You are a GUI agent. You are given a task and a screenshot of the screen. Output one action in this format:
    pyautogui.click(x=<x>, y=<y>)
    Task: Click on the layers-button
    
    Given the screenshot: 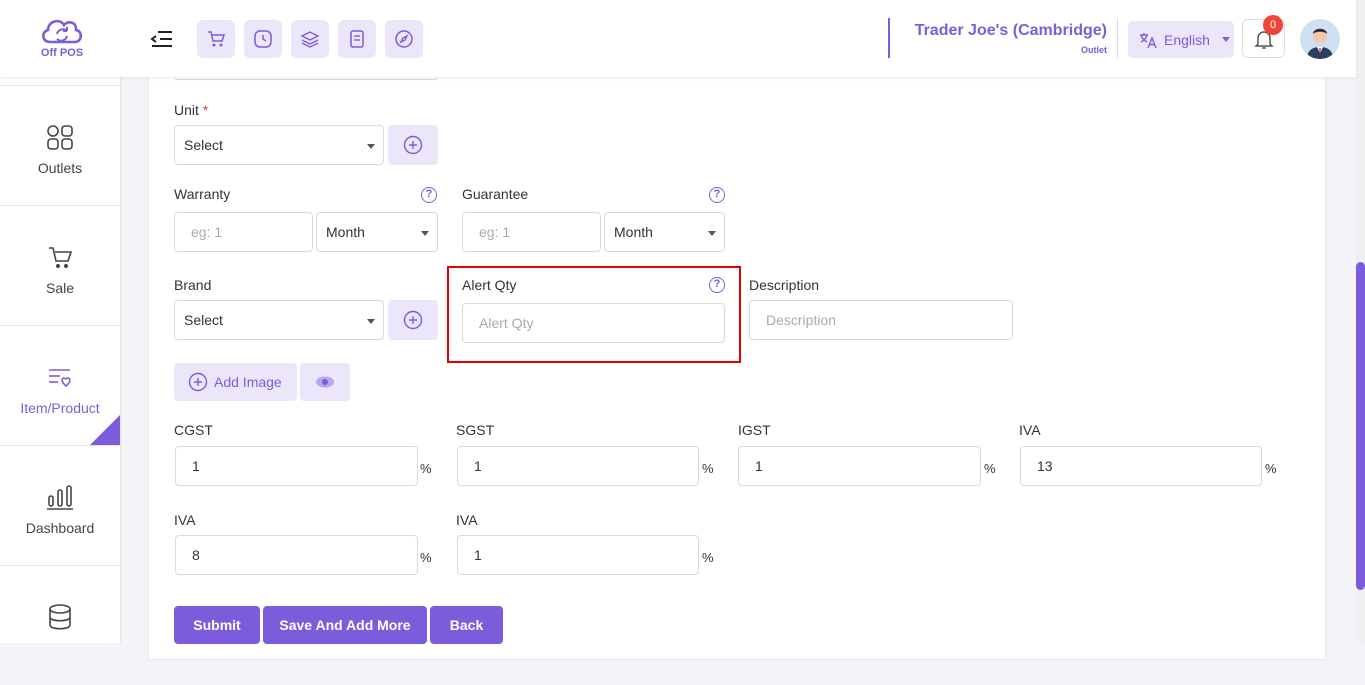 What is the action you would take?
    pyautogui.click(x=310, y=39)
    